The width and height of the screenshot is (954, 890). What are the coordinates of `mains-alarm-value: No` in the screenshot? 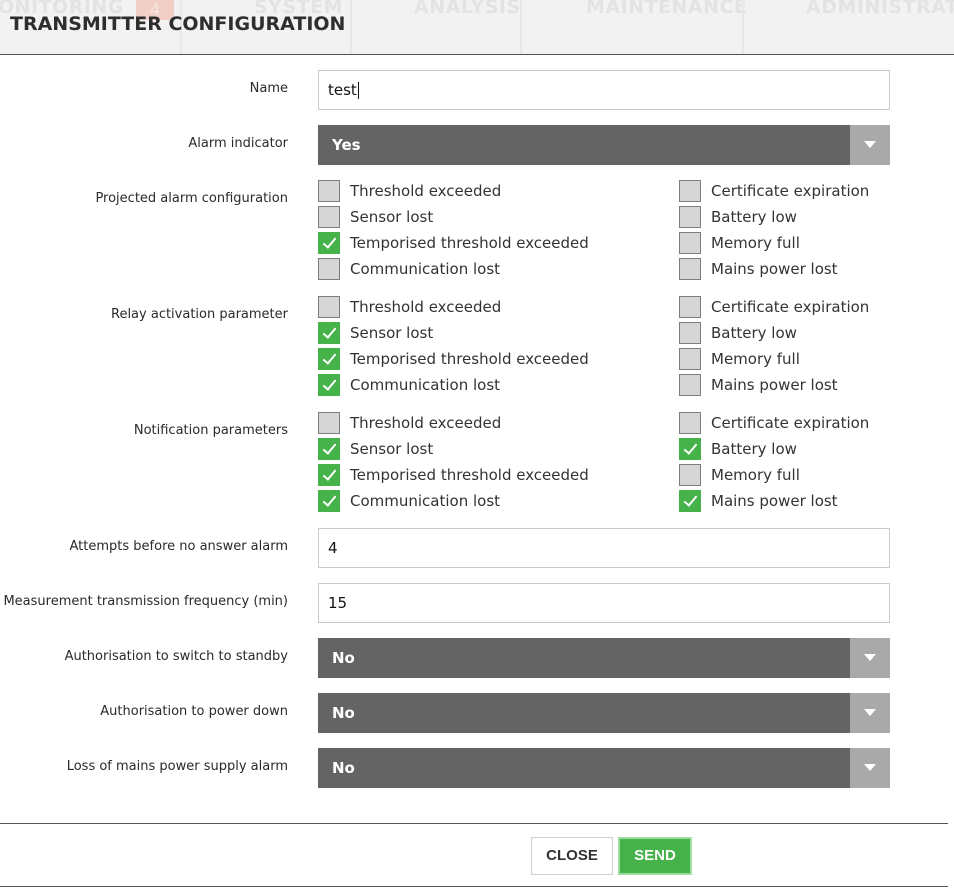 It's located at (343, 768).